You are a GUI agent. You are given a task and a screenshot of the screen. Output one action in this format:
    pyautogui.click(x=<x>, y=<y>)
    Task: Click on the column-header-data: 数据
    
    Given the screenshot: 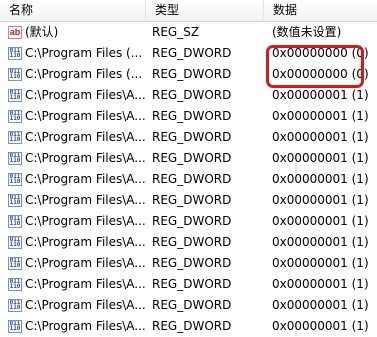 What is the action you would take?
    pyautogui.click(x=320, y=10)
    